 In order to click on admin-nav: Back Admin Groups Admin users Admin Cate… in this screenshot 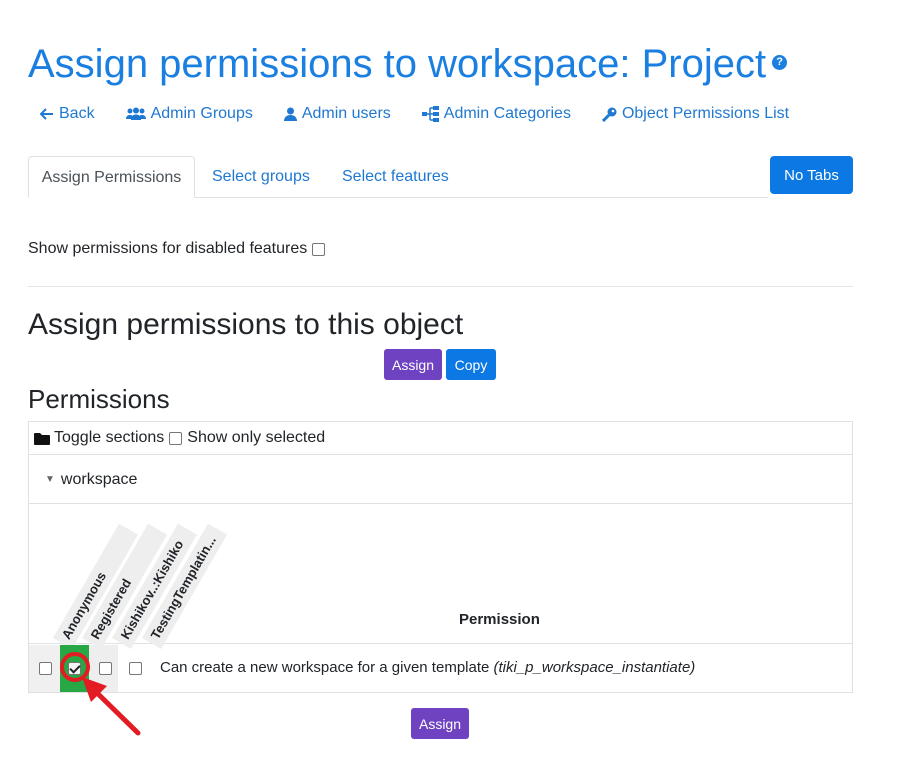, I will do `click(430, 114)`.